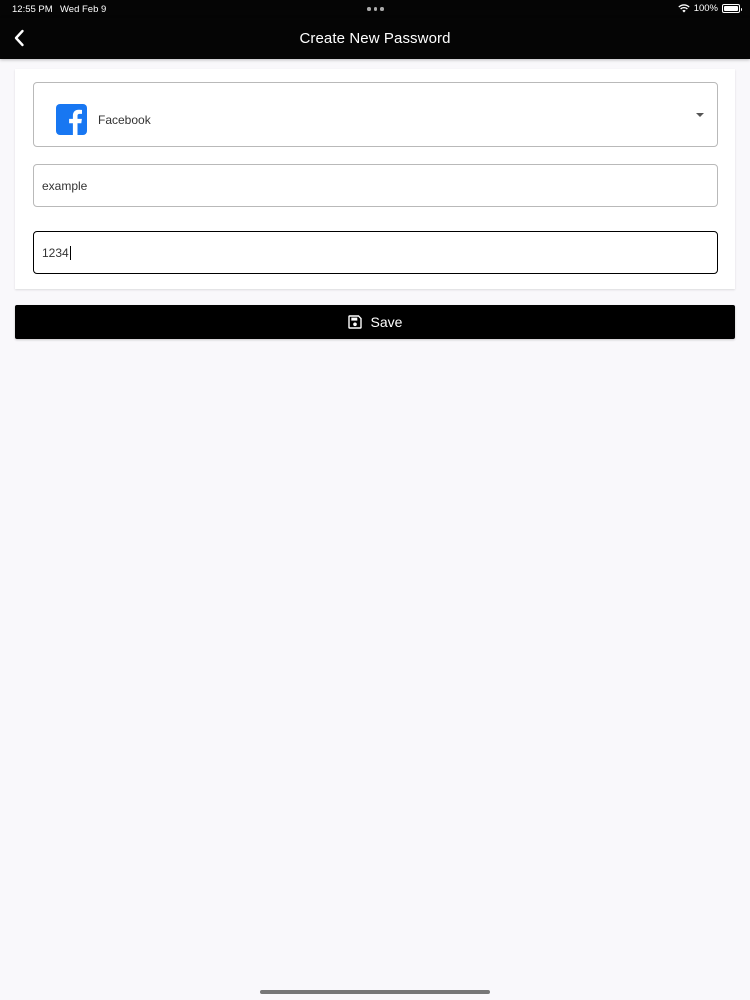  I want to click on battery-fill, so click(731, 8).